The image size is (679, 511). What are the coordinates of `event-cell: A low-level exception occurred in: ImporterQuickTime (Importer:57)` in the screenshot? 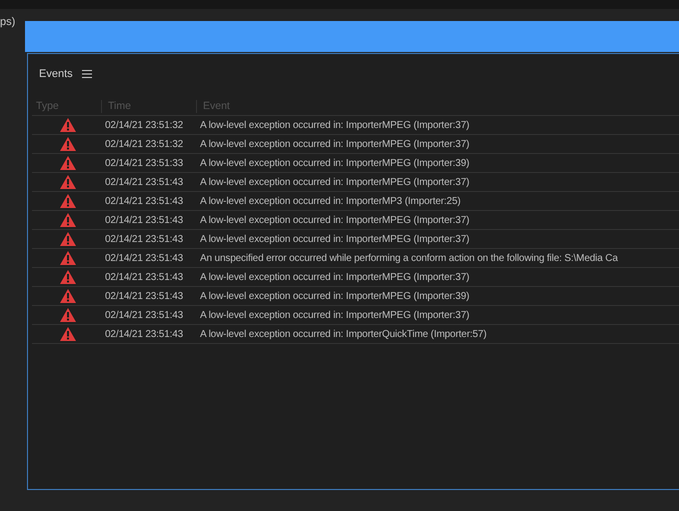 It's located at (343, 334).